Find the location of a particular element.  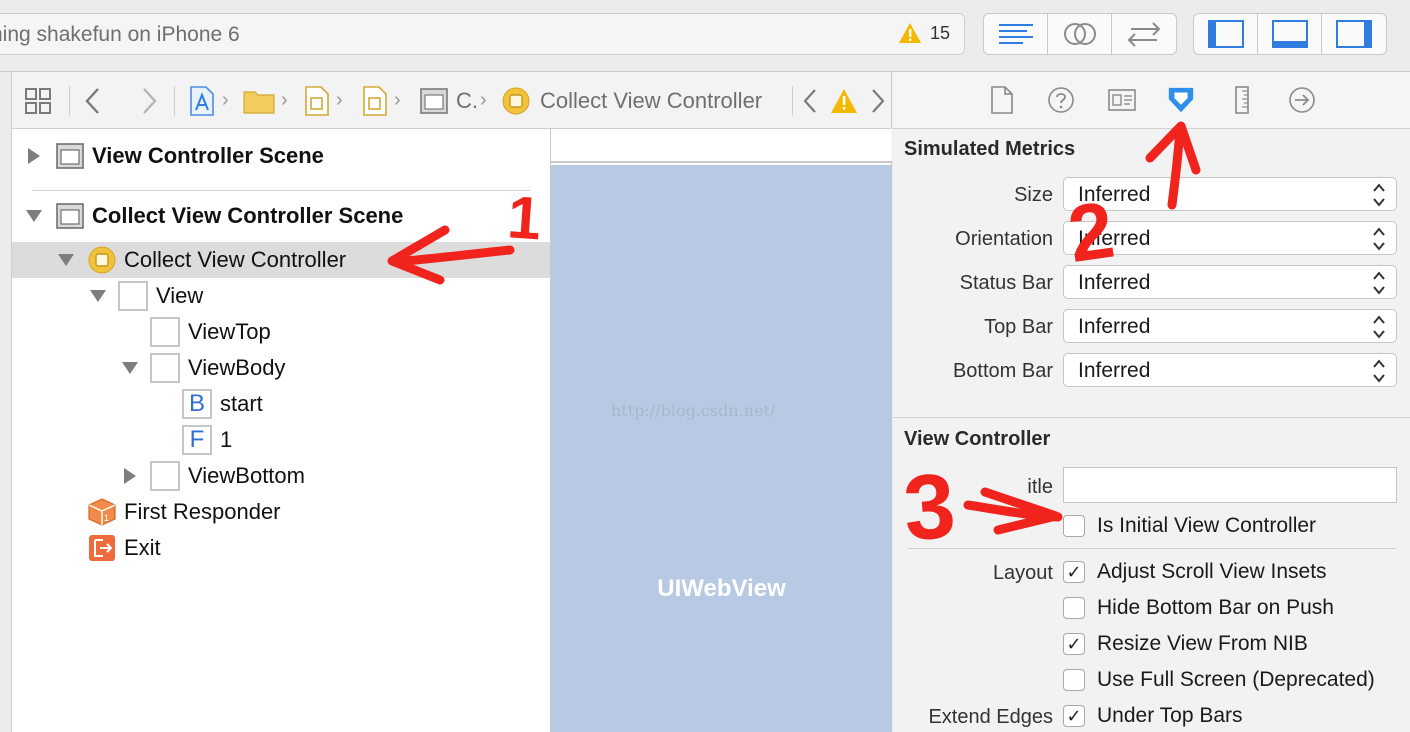

outline-row-label: Collect View Controller Scene is located at coordinates (248, 215).